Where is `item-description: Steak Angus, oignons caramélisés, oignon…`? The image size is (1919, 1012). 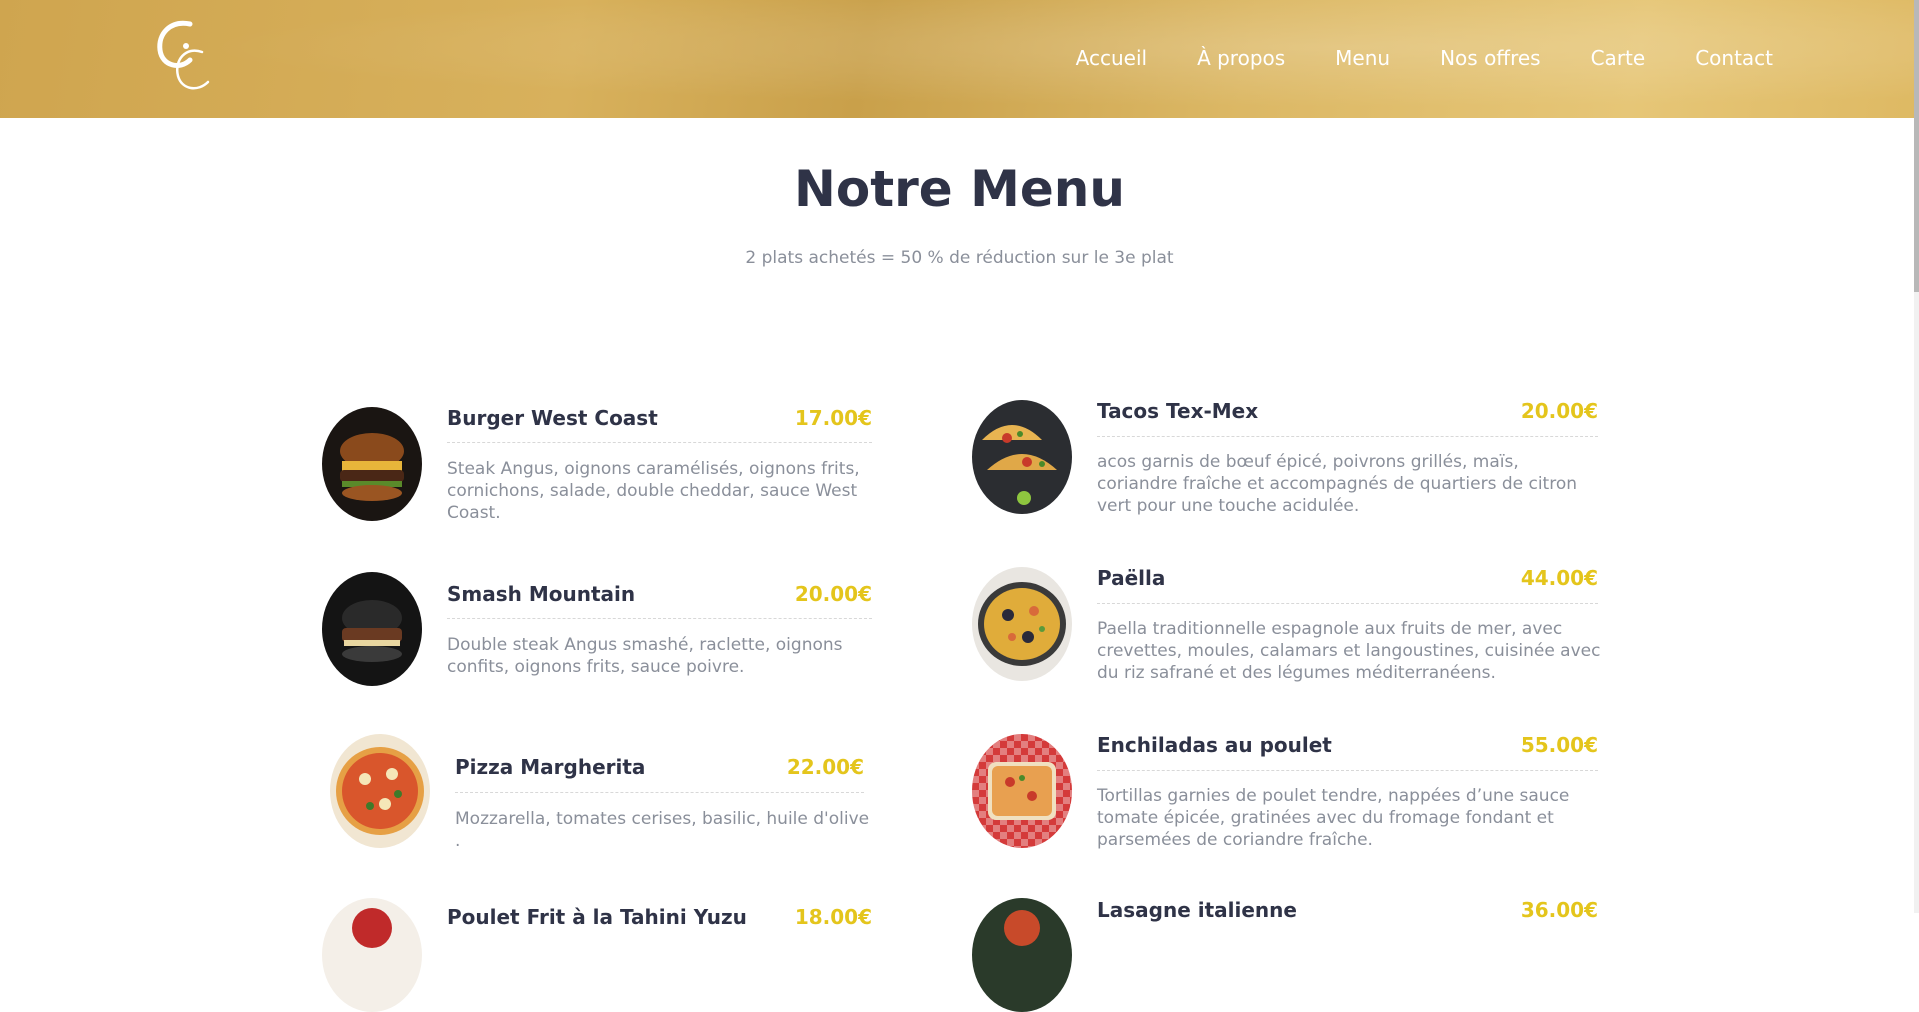 item-description: Steak Angus, oignons caramélisés, oignon… is located at coordinates (653, 491).